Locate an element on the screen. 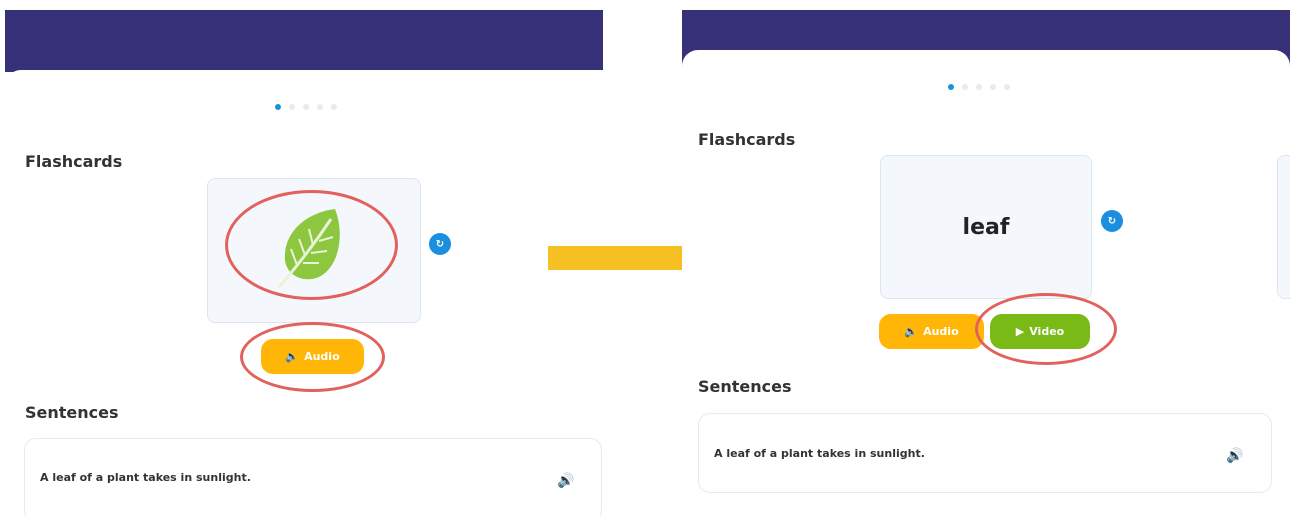  leaf-icon is located at coordinates (314, 251).